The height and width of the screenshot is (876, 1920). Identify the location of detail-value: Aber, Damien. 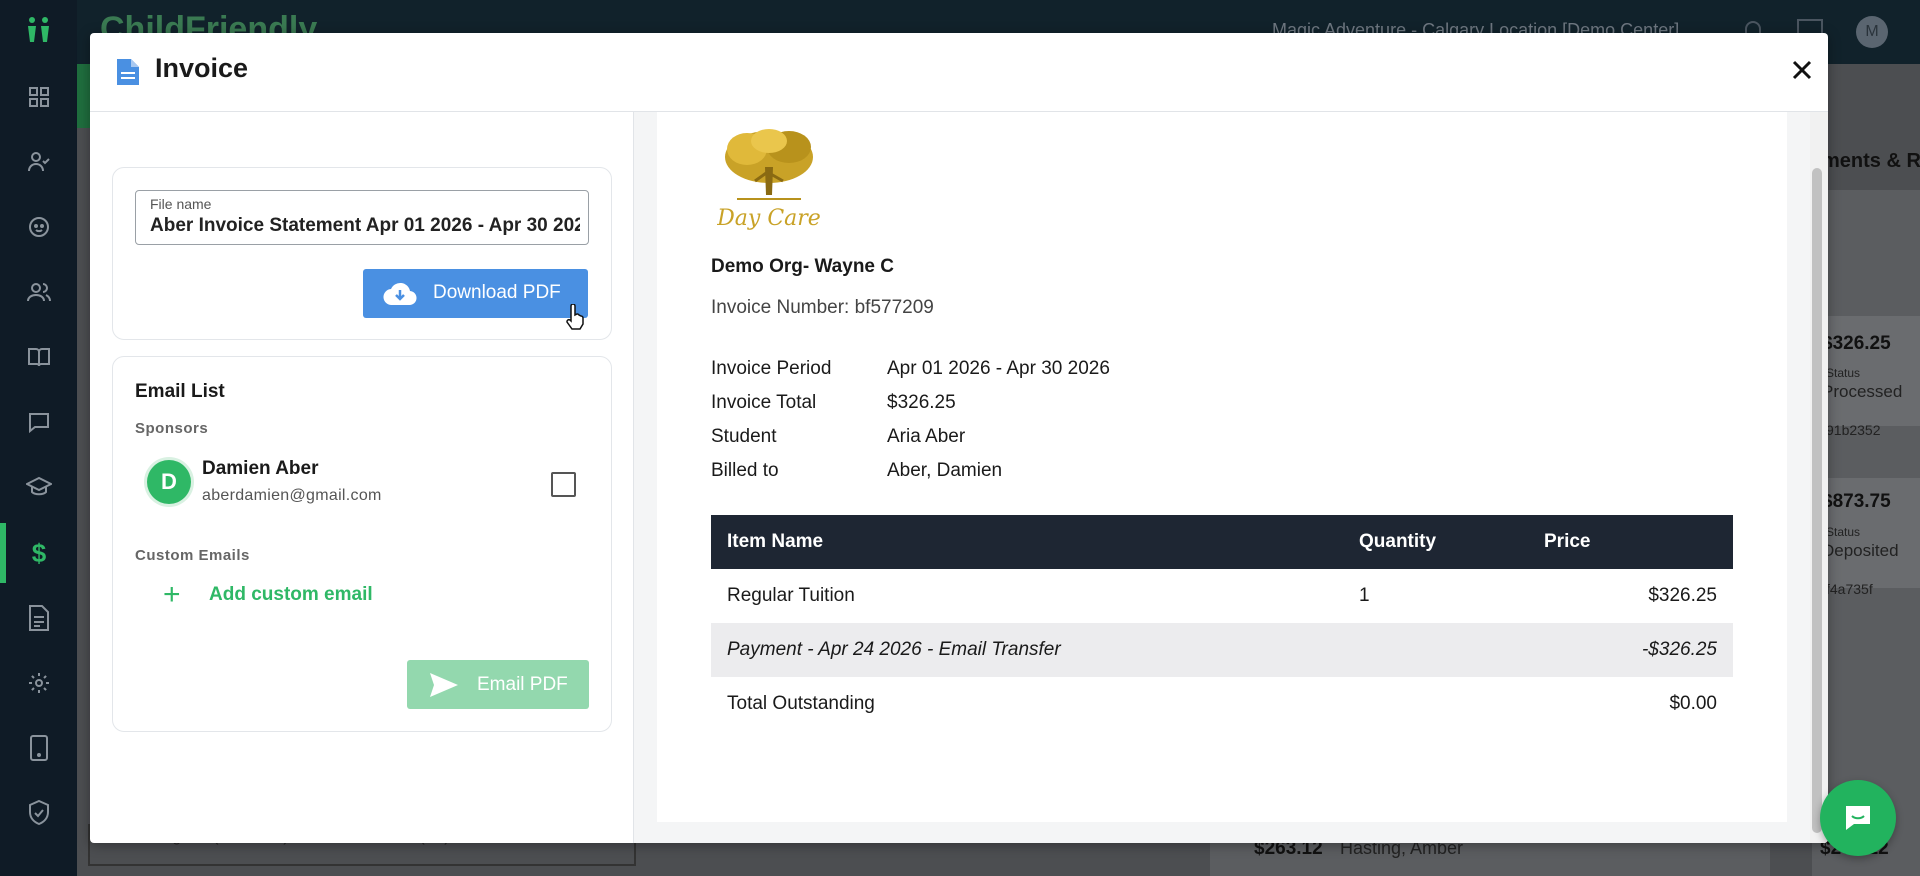
(945, 470).